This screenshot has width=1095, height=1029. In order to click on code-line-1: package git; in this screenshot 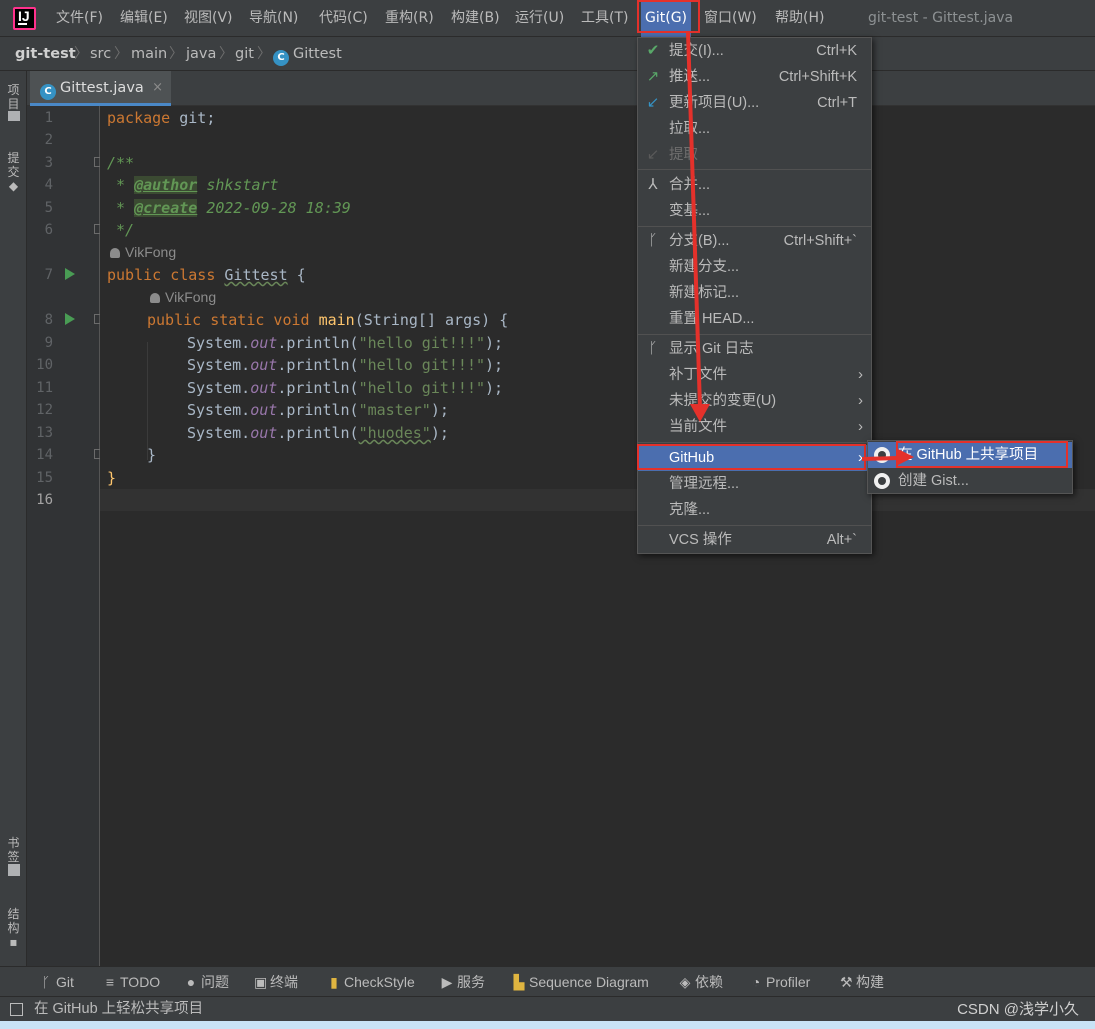, I will do `click(161, 118)`.